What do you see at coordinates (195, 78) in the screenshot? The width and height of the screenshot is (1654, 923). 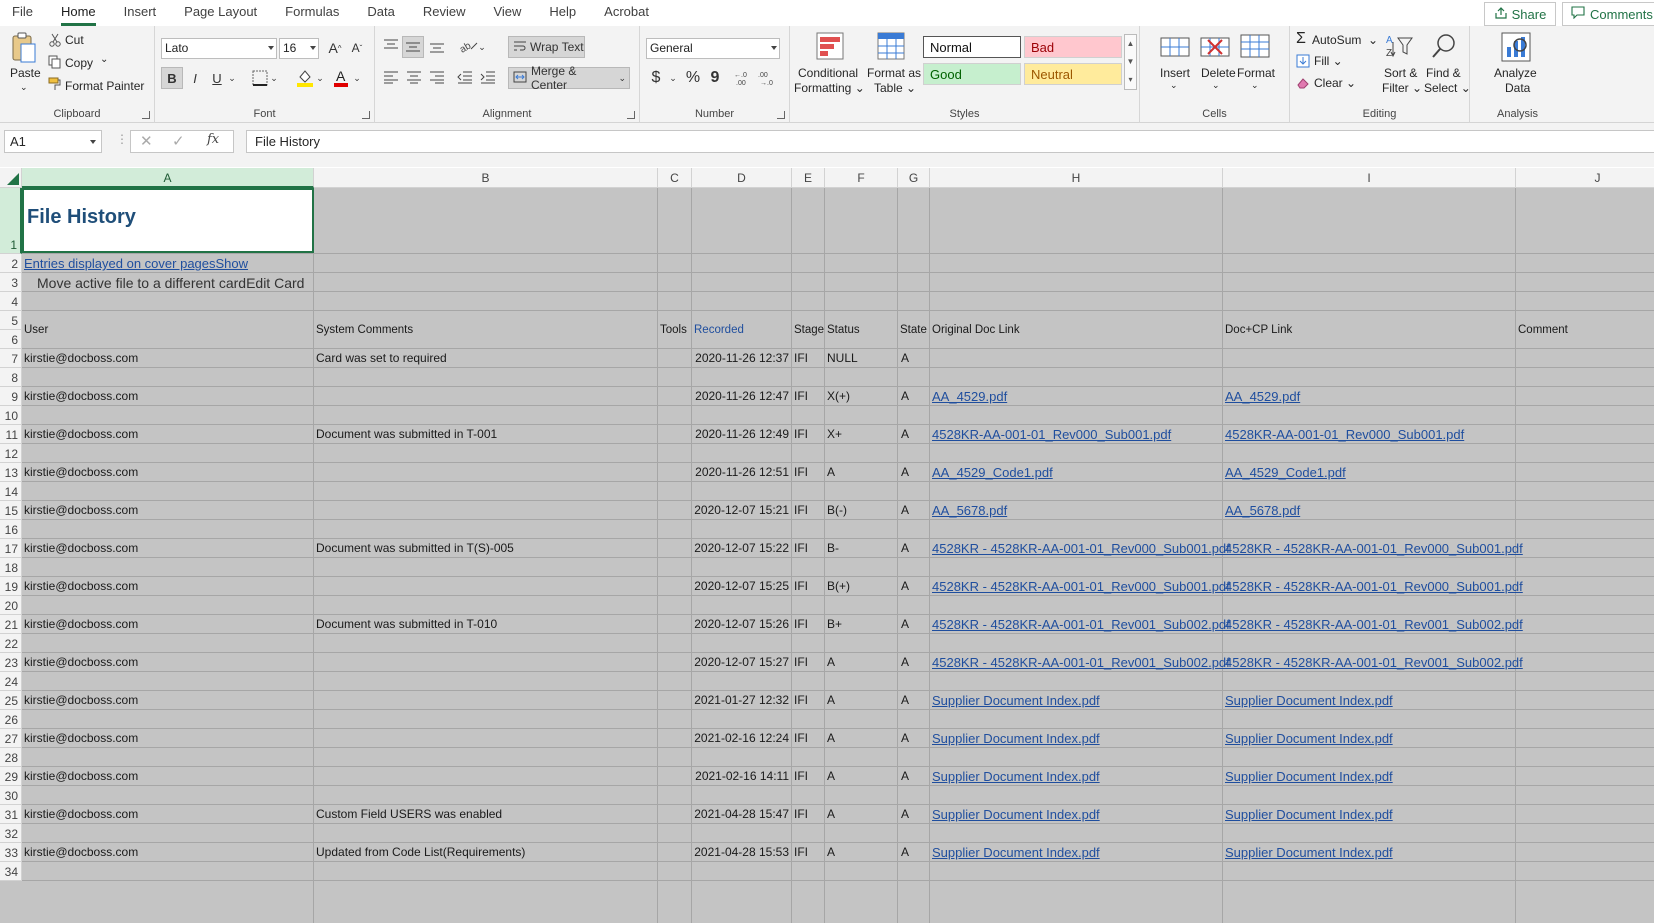 I see `italic-button: I` at bounding box center [195, 78].